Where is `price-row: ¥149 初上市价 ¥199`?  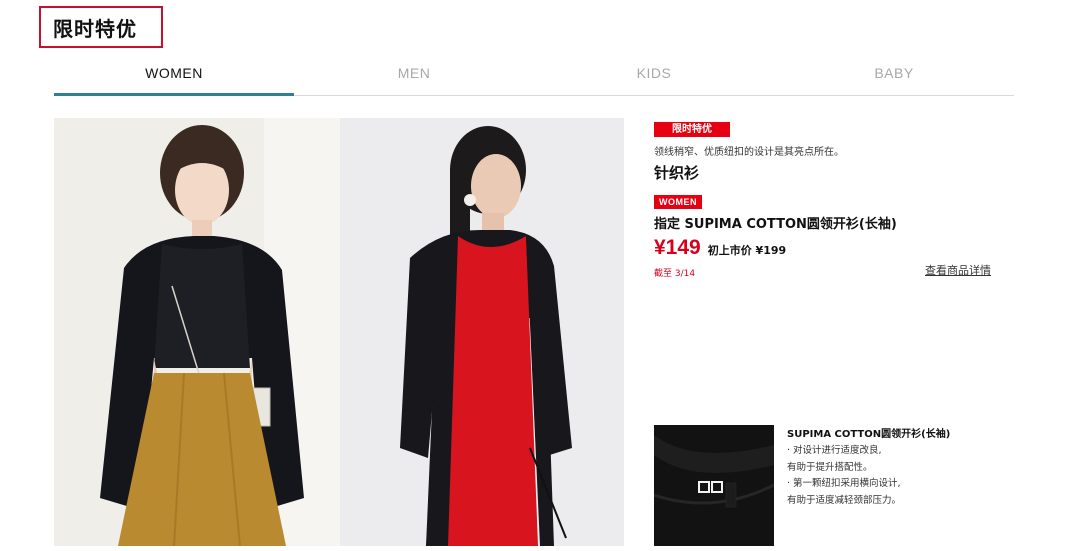 price-row: ¥149 初上市价 ¥199 is located at coordinates (834, 248).